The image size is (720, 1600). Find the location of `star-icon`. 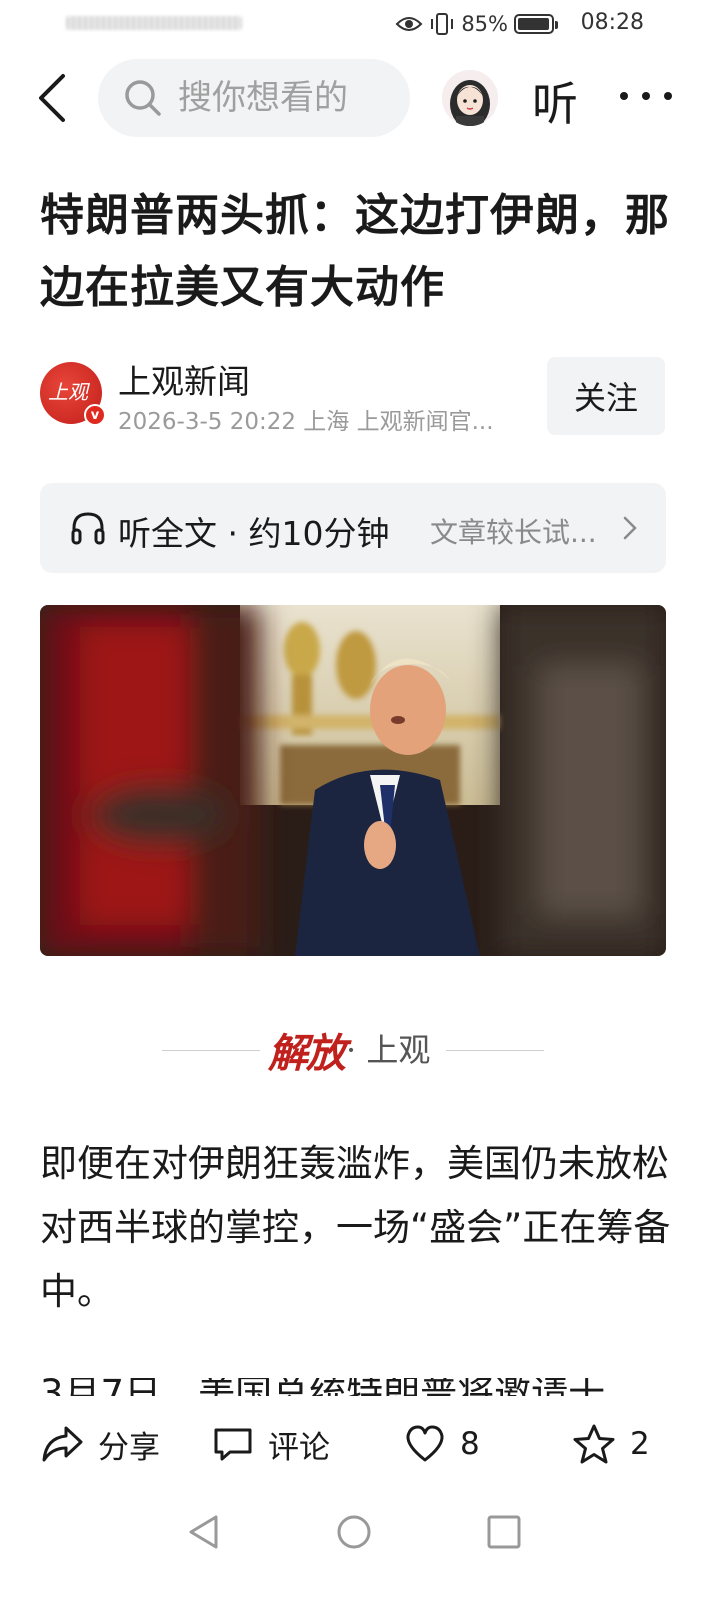

star-icon is located at coordinates (594, 1444).